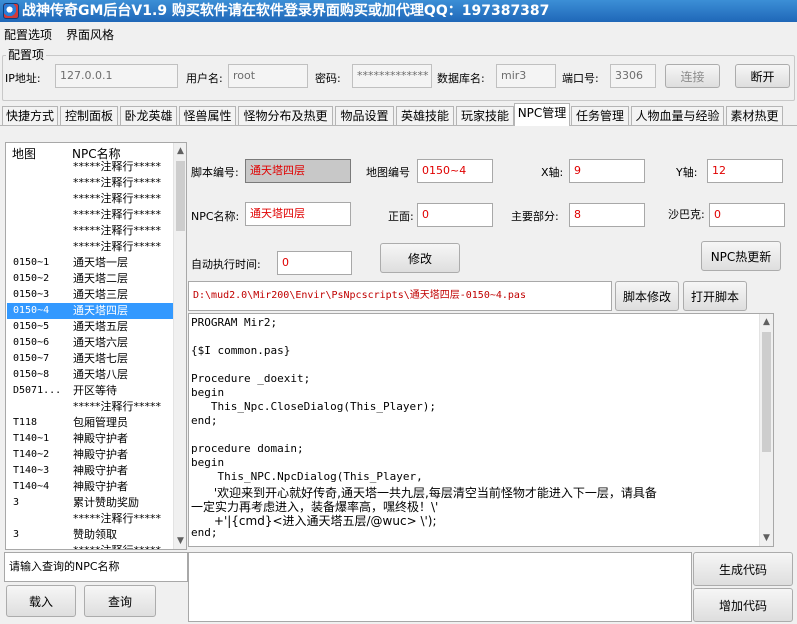  What do you see at coordinates (600, 115) in the screenshot?
I see `tab-task-management: 任务管理` at bounding box center [600, 115].